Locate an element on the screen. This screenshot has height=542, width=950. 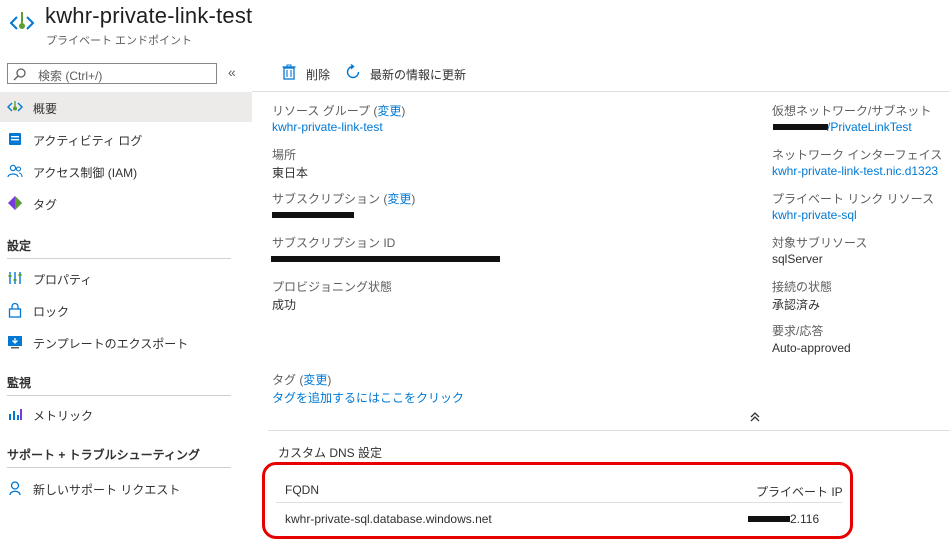
delete-button: 削除 is located at coordinates (308, 73).